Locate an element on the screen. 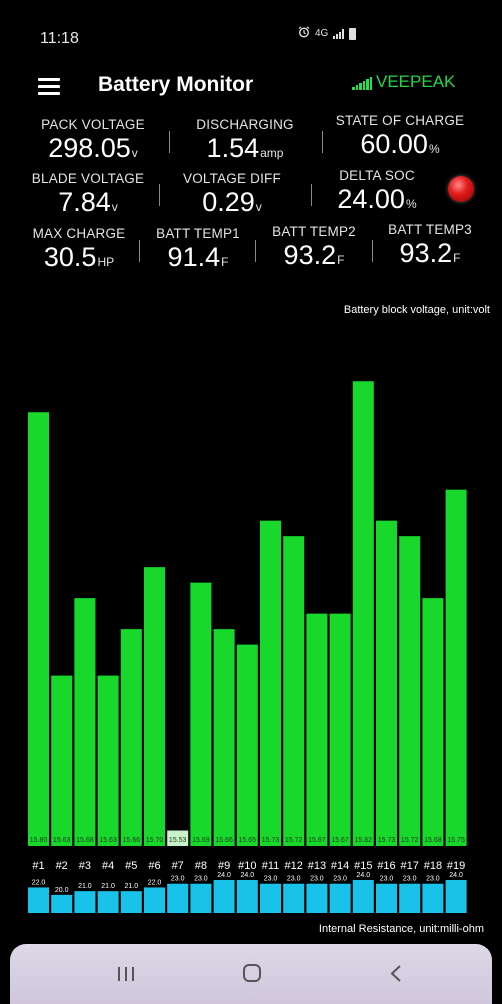 Image resolution: width=502 pixels, height=1004 pixels. unit-text: F is located at coordinates (341, 260).